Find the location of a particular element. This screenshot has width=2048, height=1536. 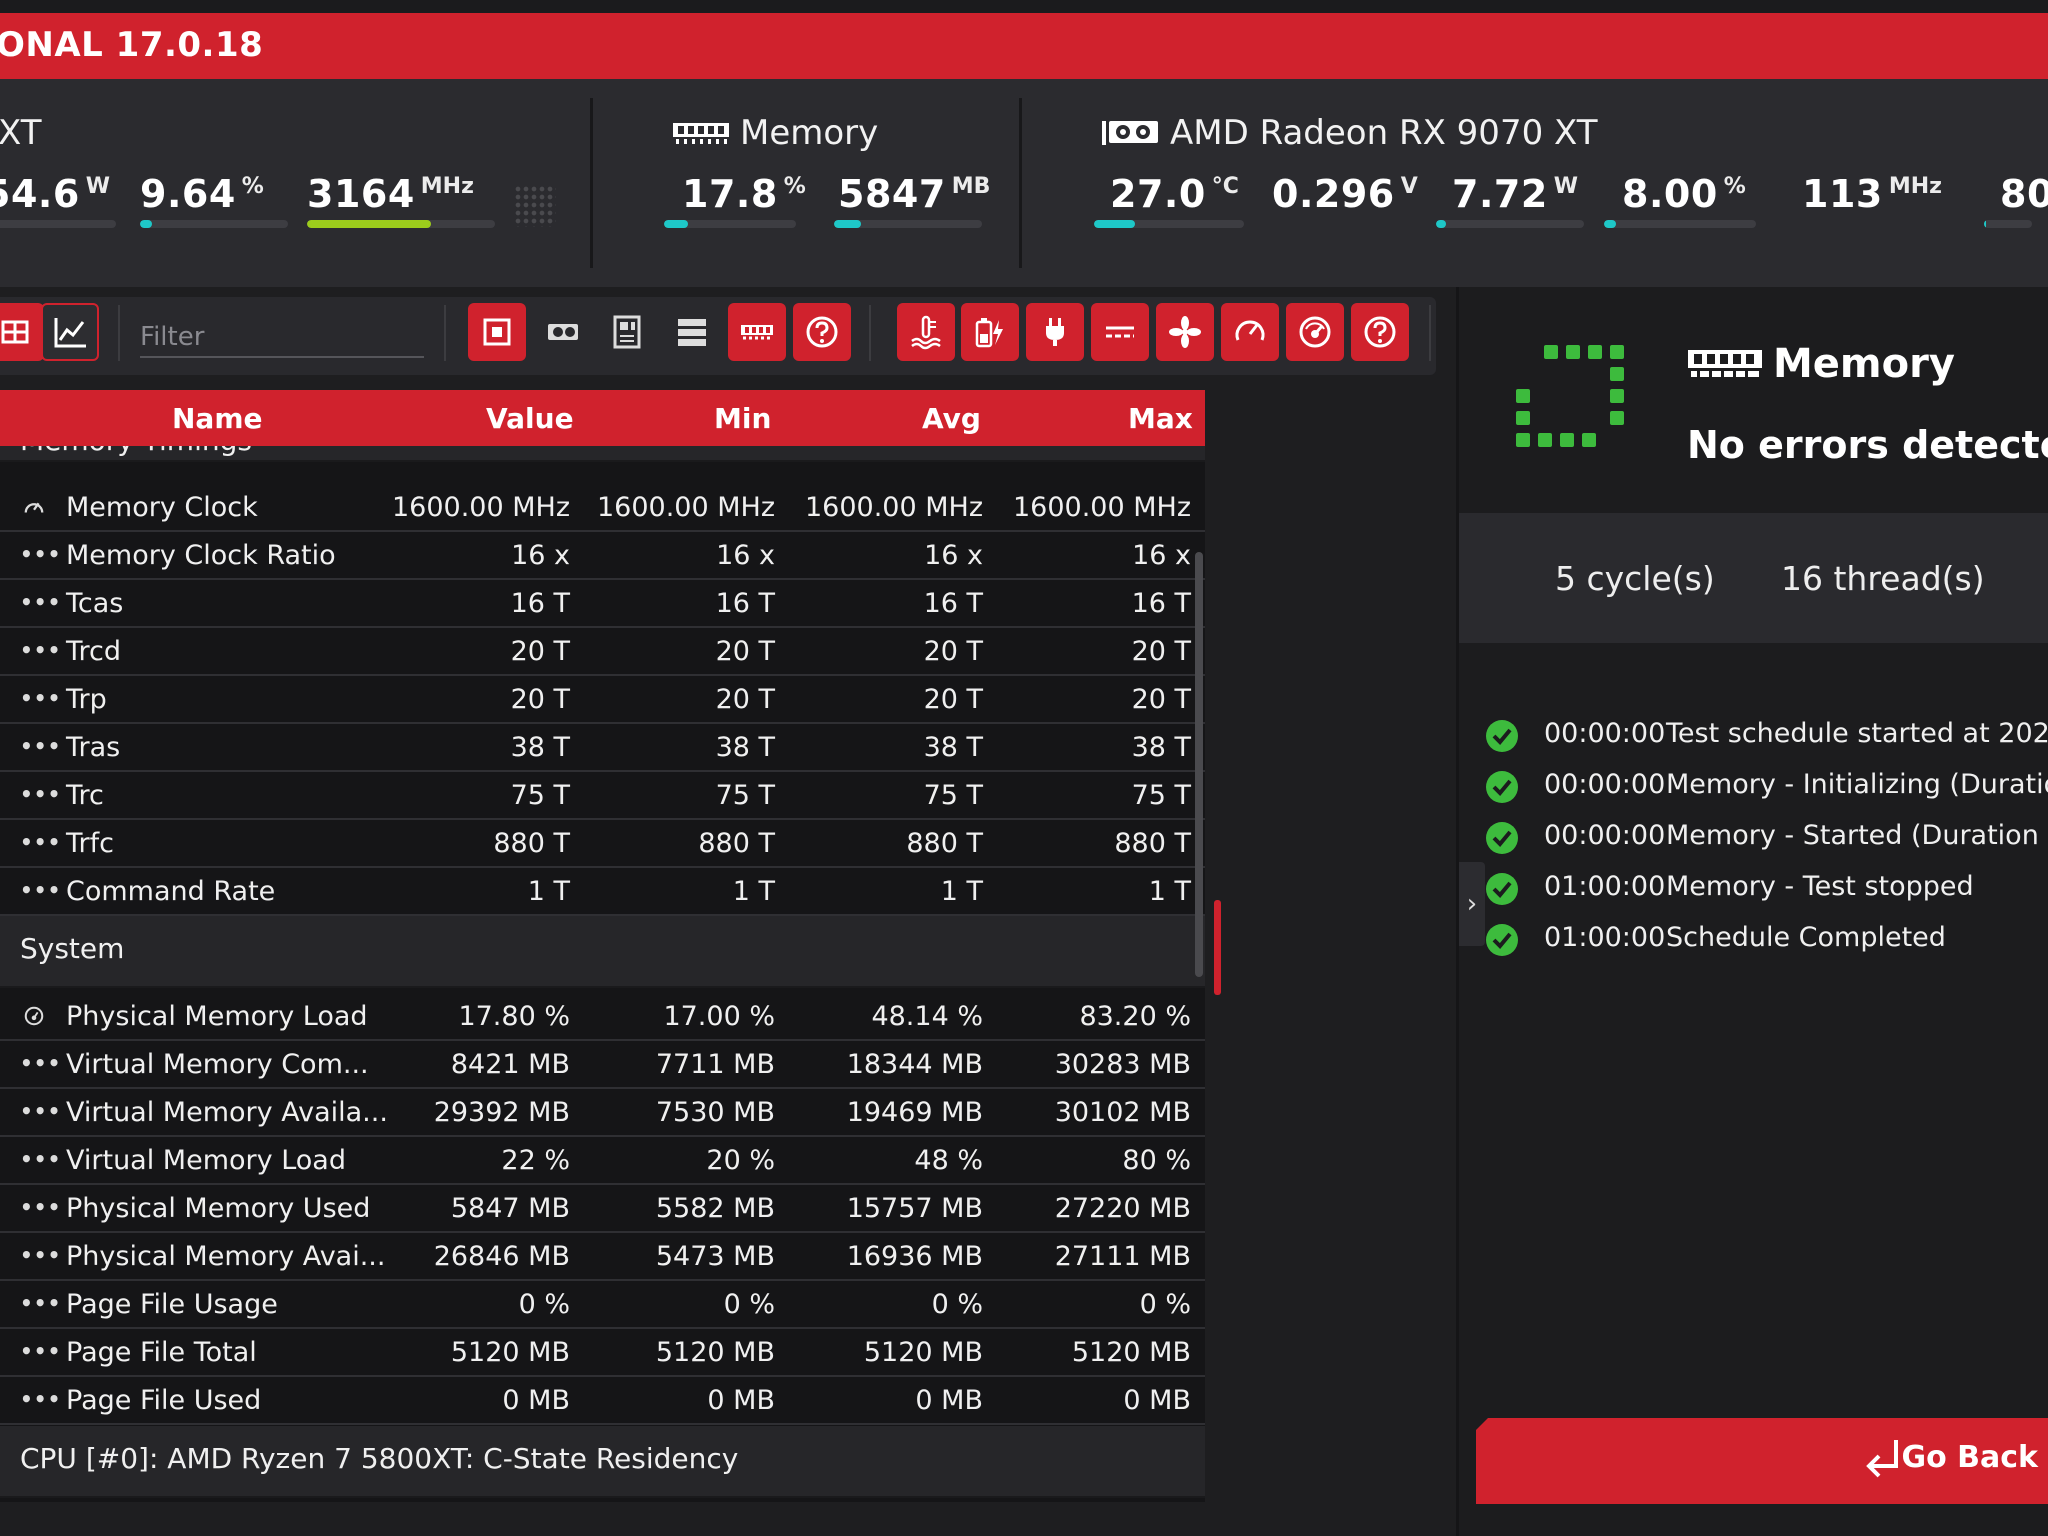

table-row: ••• Trp 20 T 20 T 20 T 20 T is located at coordinates (602, 700).